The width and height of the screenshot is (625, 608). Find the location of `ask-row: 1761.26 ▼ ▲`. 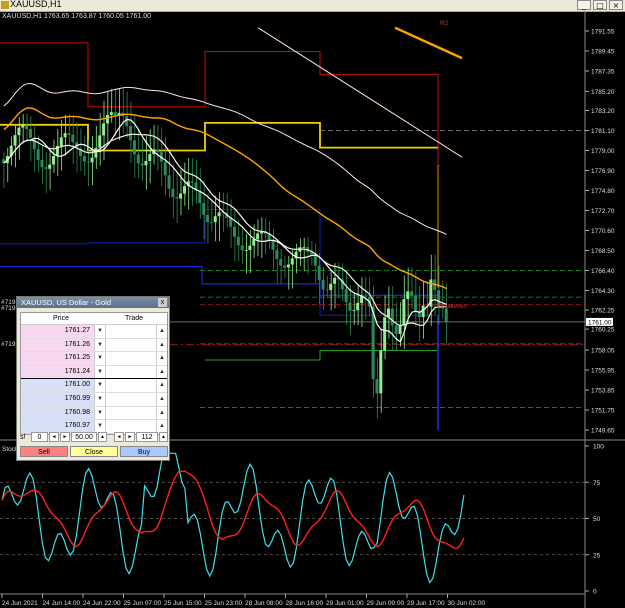

ask-row: 1761.26 ▼ ▲ is located at coordinates (94, 345).